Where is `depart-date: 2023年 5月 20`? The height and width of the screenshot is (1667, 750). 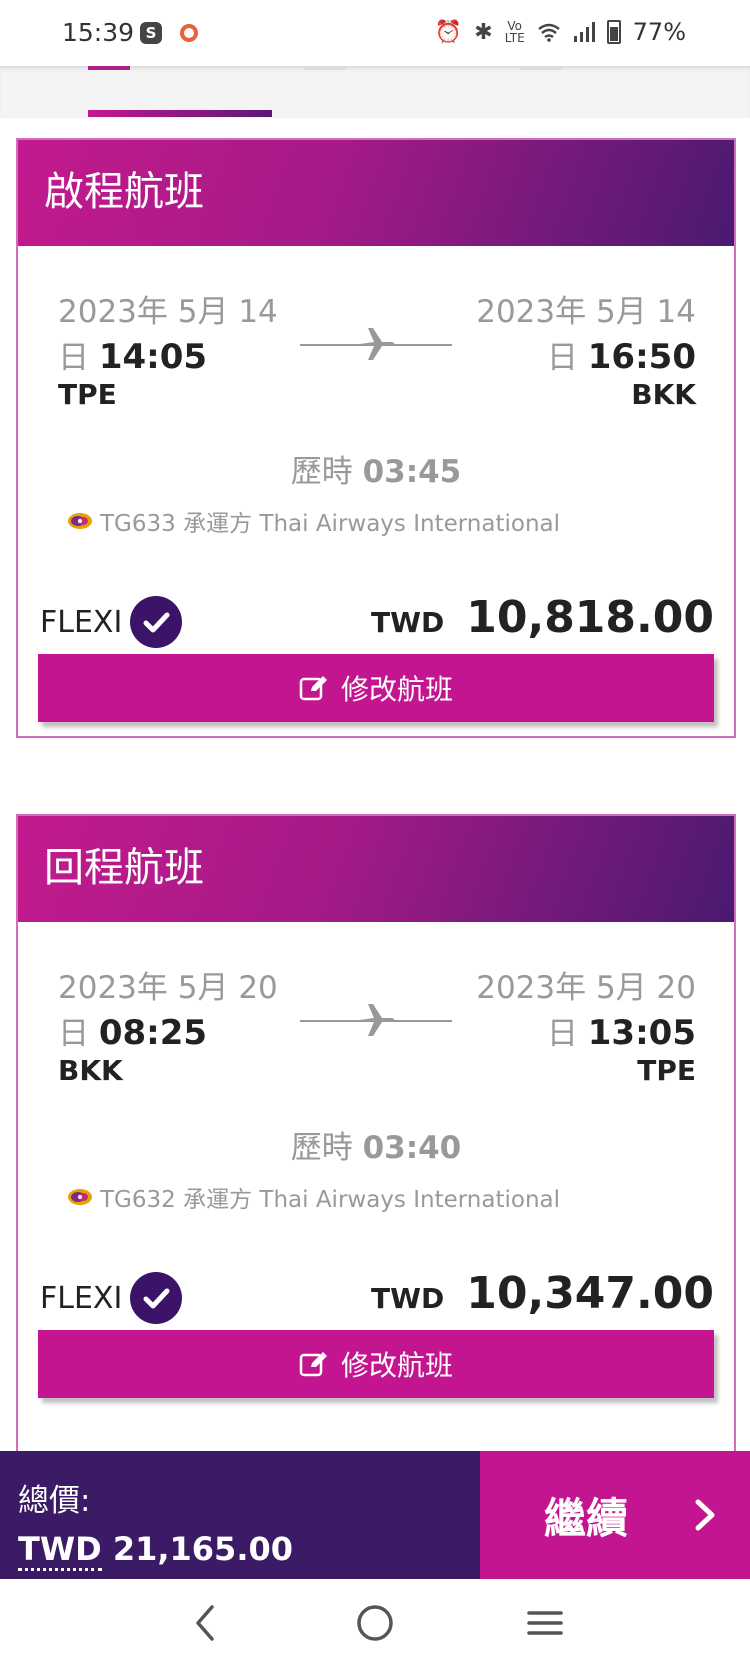
depart-date: 2023年 5月 20 is located at coordinates (168, 988).